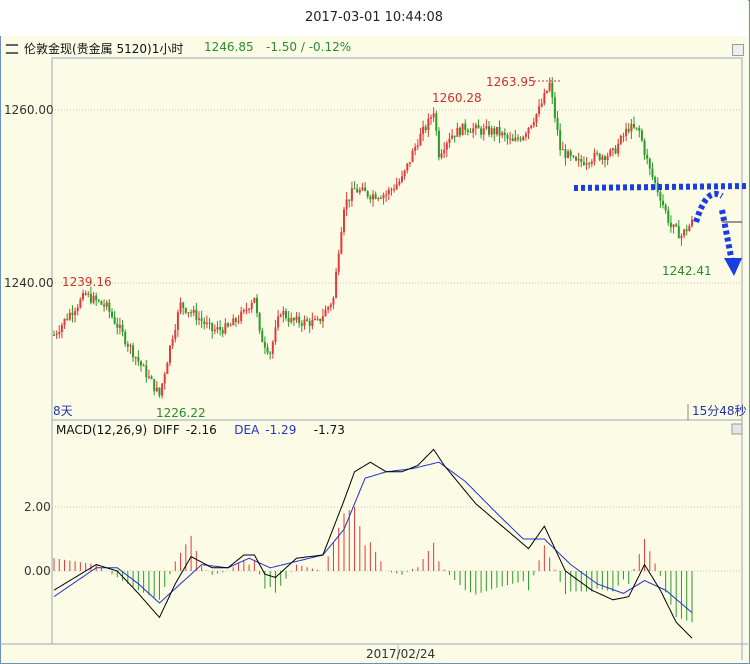  What do you see at coordinates (37, 571) in the screenshot?
I see `macd-ytick-0: 0.00` at bounding box center [37, 571].